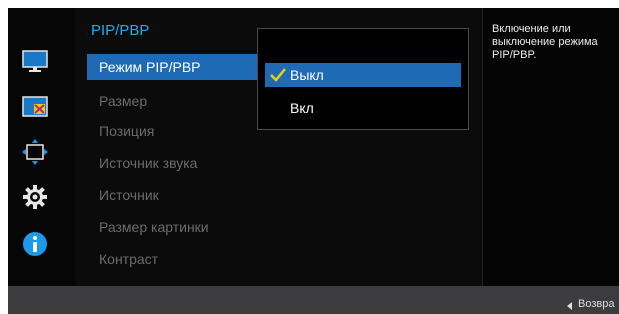  Describe the element at coordinates (569, 306) in the screenshot. I see `return-arrow-icon` at that location.